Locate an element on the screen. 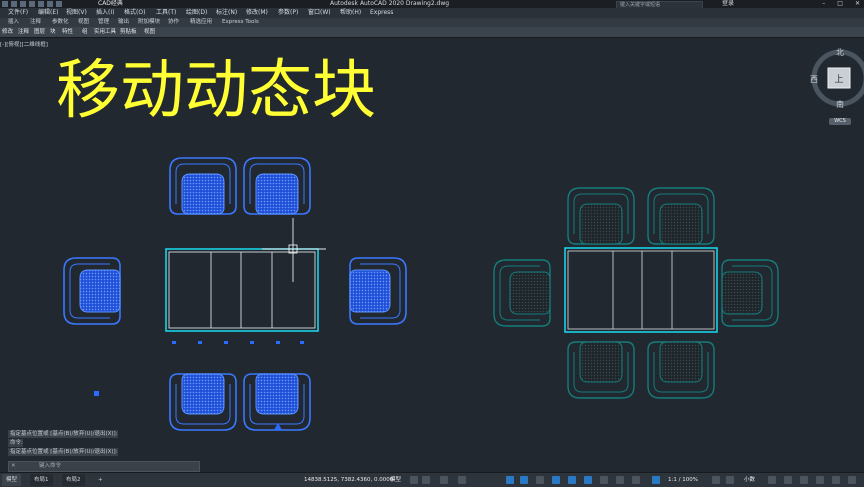 This screenshot has height=487, width=864. add-layout-button: + is located at coordinates (100, 480).